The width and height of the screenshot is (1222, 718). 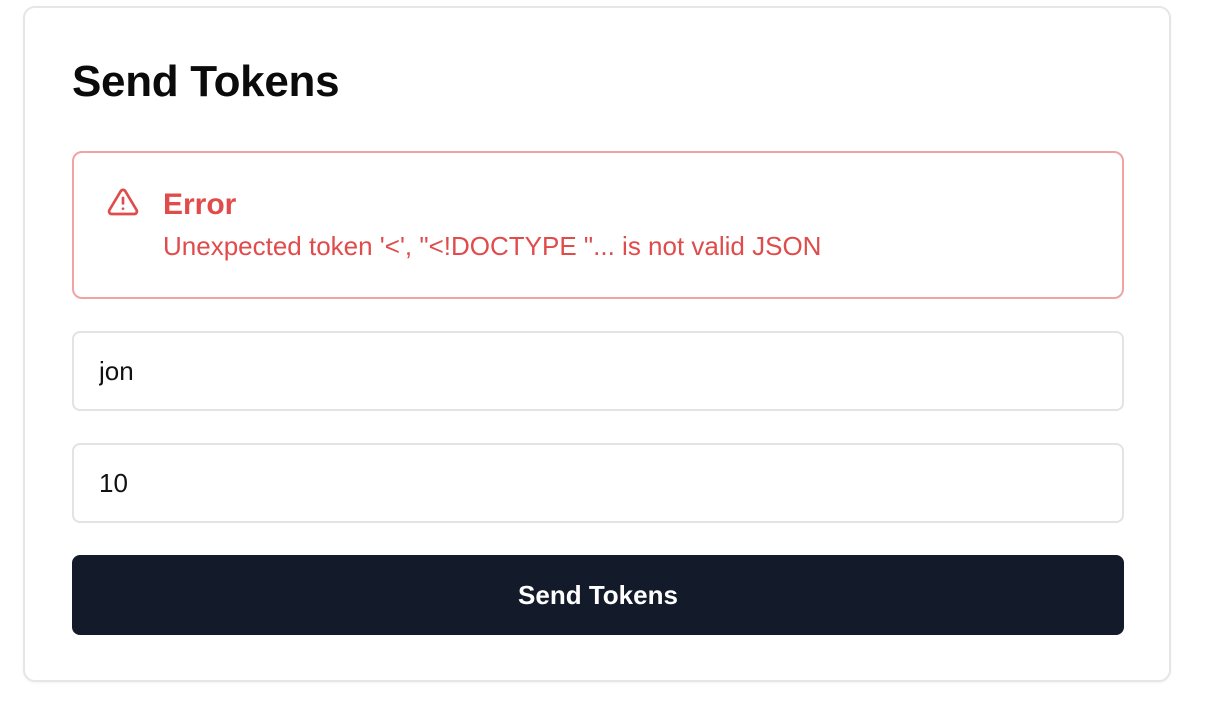 What do you see at coordinates (206, 81) in the screenshot?
I see `page-title: Send Tokens` at bounding box center [206, 81].